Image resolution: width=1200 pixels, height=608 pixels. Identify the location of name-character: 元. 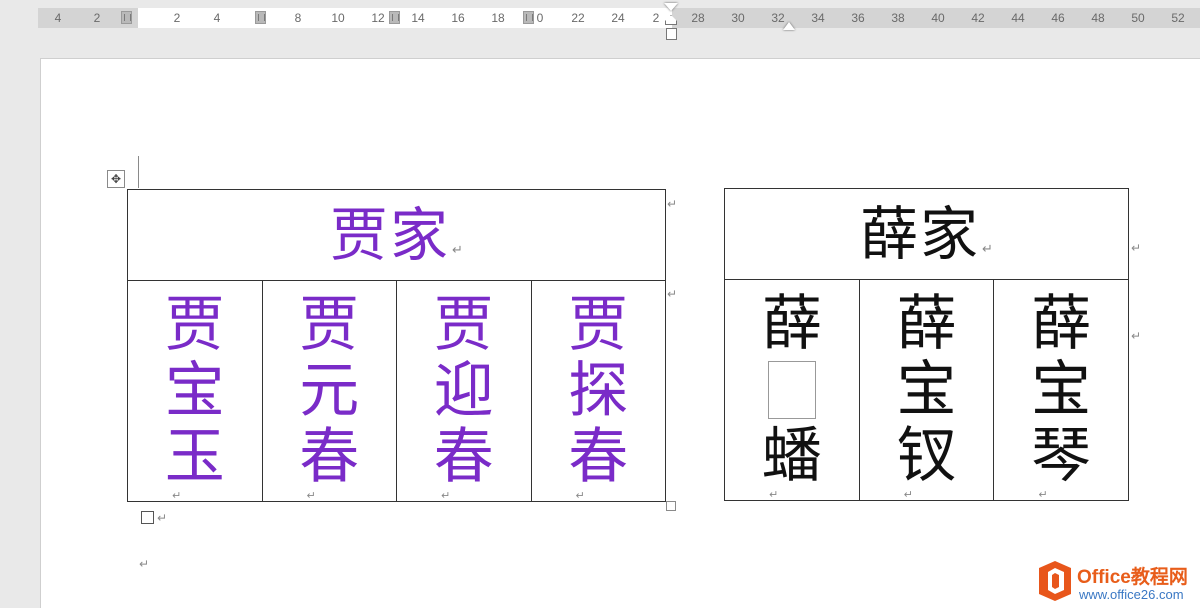
(329, 391).